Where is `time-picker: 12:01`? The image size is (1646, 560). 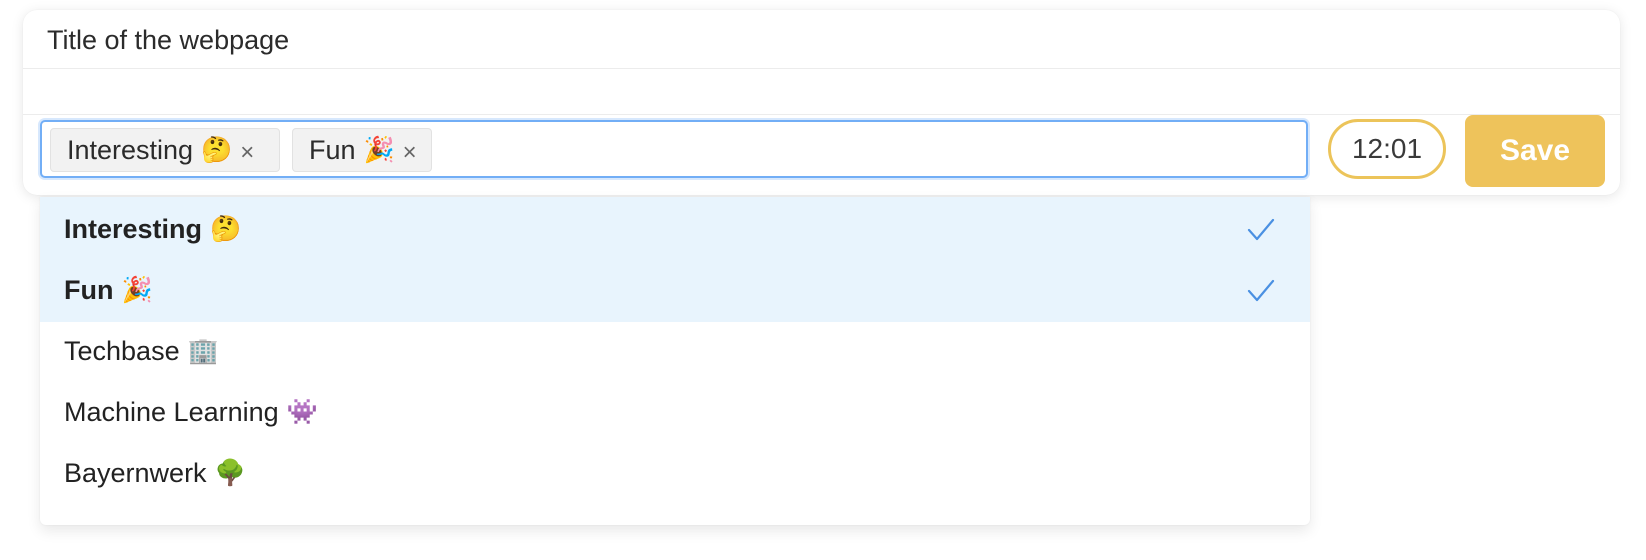 time-picker: 12:01 is located at coordinates (1387, 149).